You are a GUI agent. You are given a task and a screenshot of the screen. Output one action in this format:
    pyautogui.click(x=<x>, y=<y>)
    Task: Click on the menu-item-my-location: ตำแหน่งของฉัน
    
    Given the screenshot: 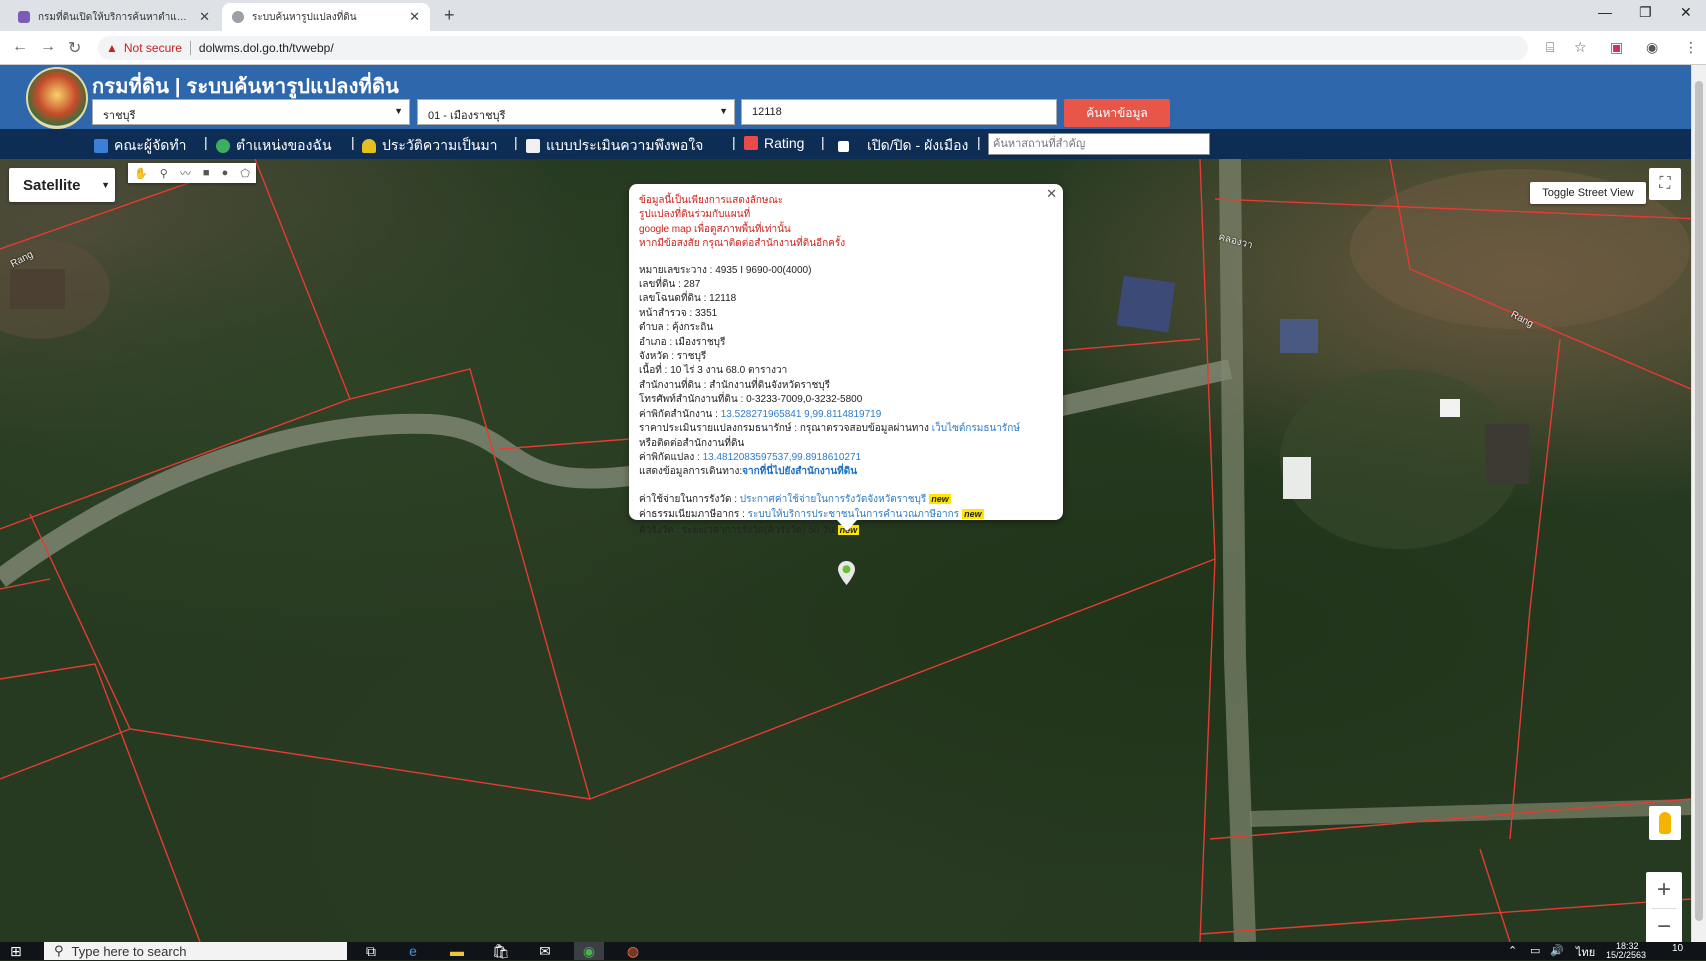 What is the action you would take?
    pyautogui.click(x=274, y=146)
    